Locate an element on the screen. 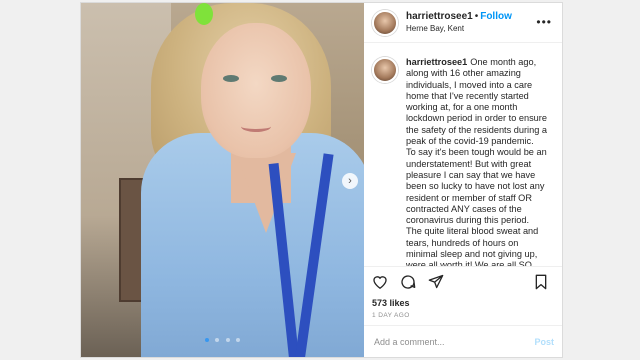  comment-icon is located at coordinates (408, 282).